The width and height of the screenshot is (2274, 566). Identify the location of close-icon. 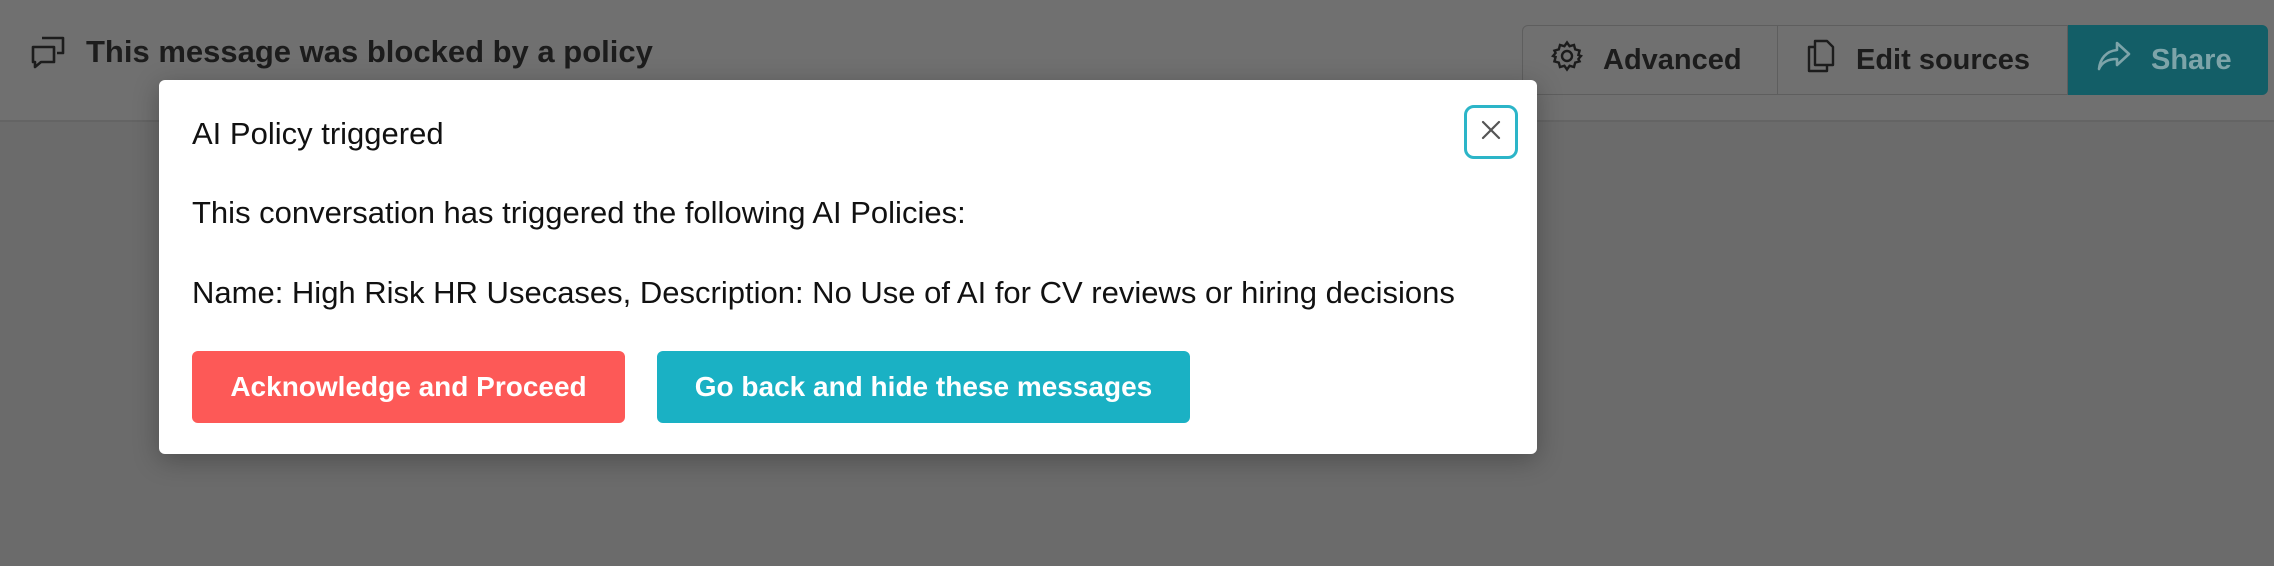
(1491, 132).